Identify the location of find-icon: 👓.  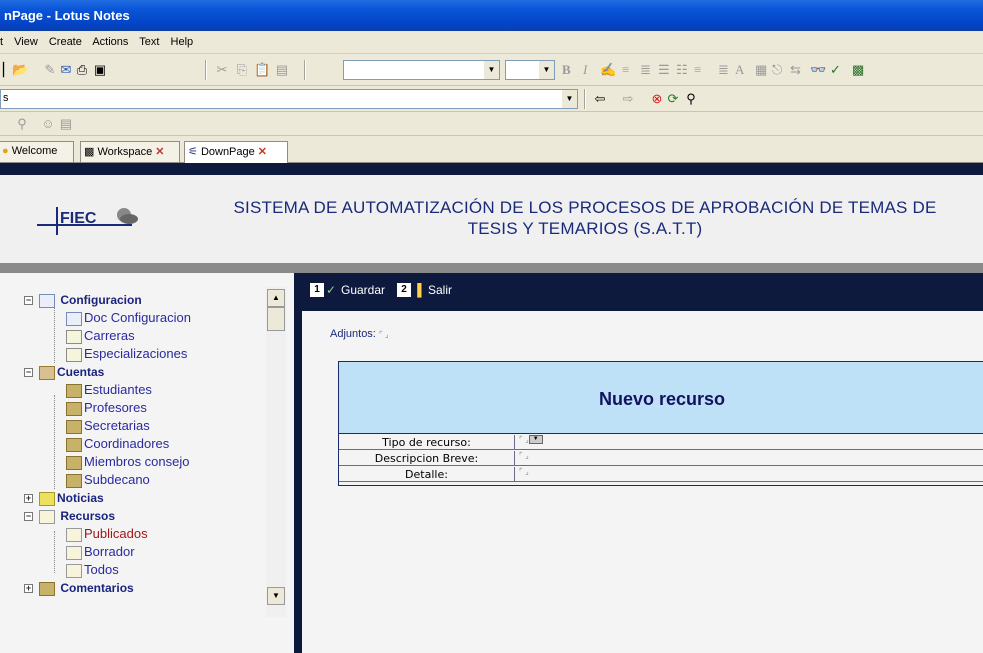
(818, 70).